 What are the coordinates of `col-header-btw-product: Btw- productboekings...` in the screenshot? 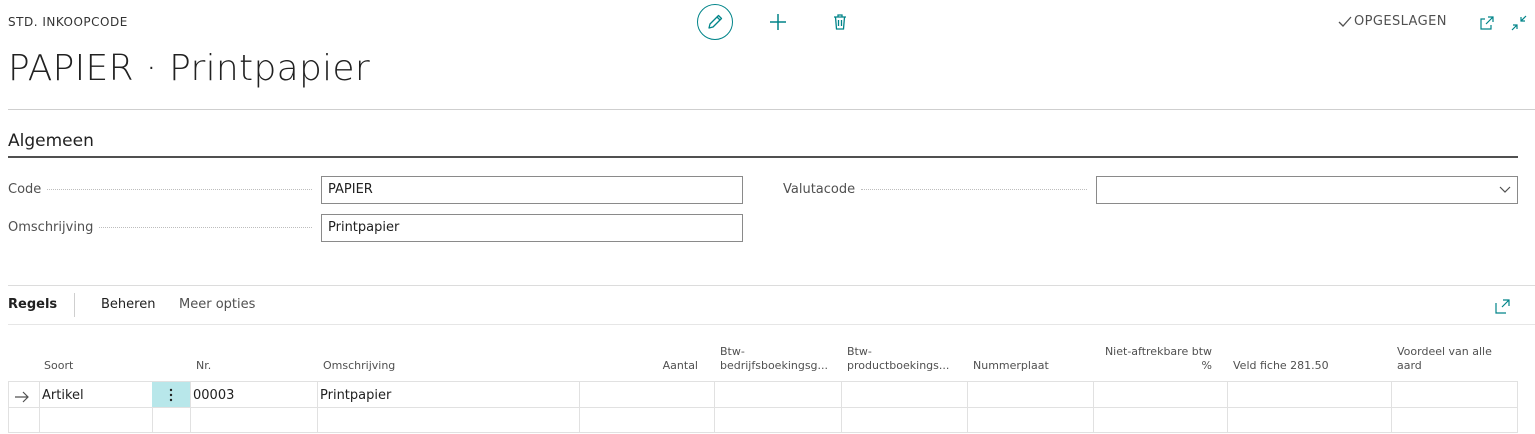 It's located at (907, 359).